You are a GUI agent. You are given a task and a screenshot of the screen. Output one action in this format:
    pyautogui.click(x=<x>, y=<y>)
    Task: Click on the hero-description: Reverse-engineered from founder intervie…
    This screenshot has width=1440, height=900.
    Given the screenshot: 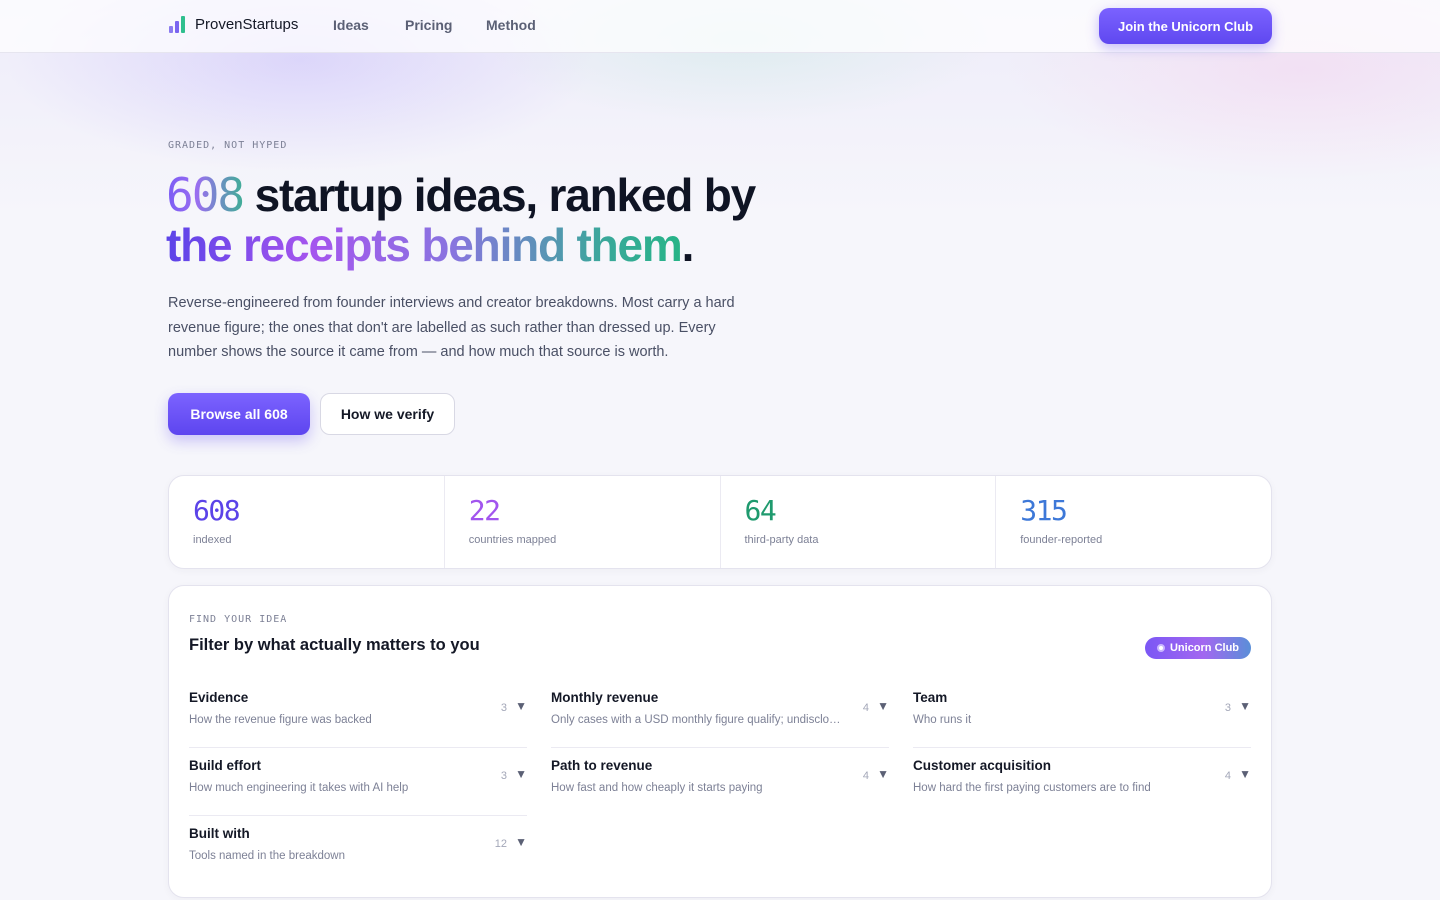 What is the action you would take?
    pyautogui.click(x=451, y=327)
    